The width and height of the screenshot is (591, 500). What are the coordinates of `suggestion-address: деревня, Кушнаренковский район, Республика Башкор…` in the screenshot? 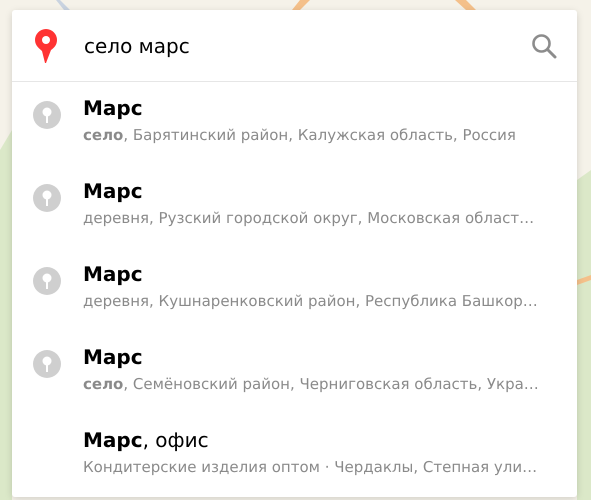 It's located at (310, 301).